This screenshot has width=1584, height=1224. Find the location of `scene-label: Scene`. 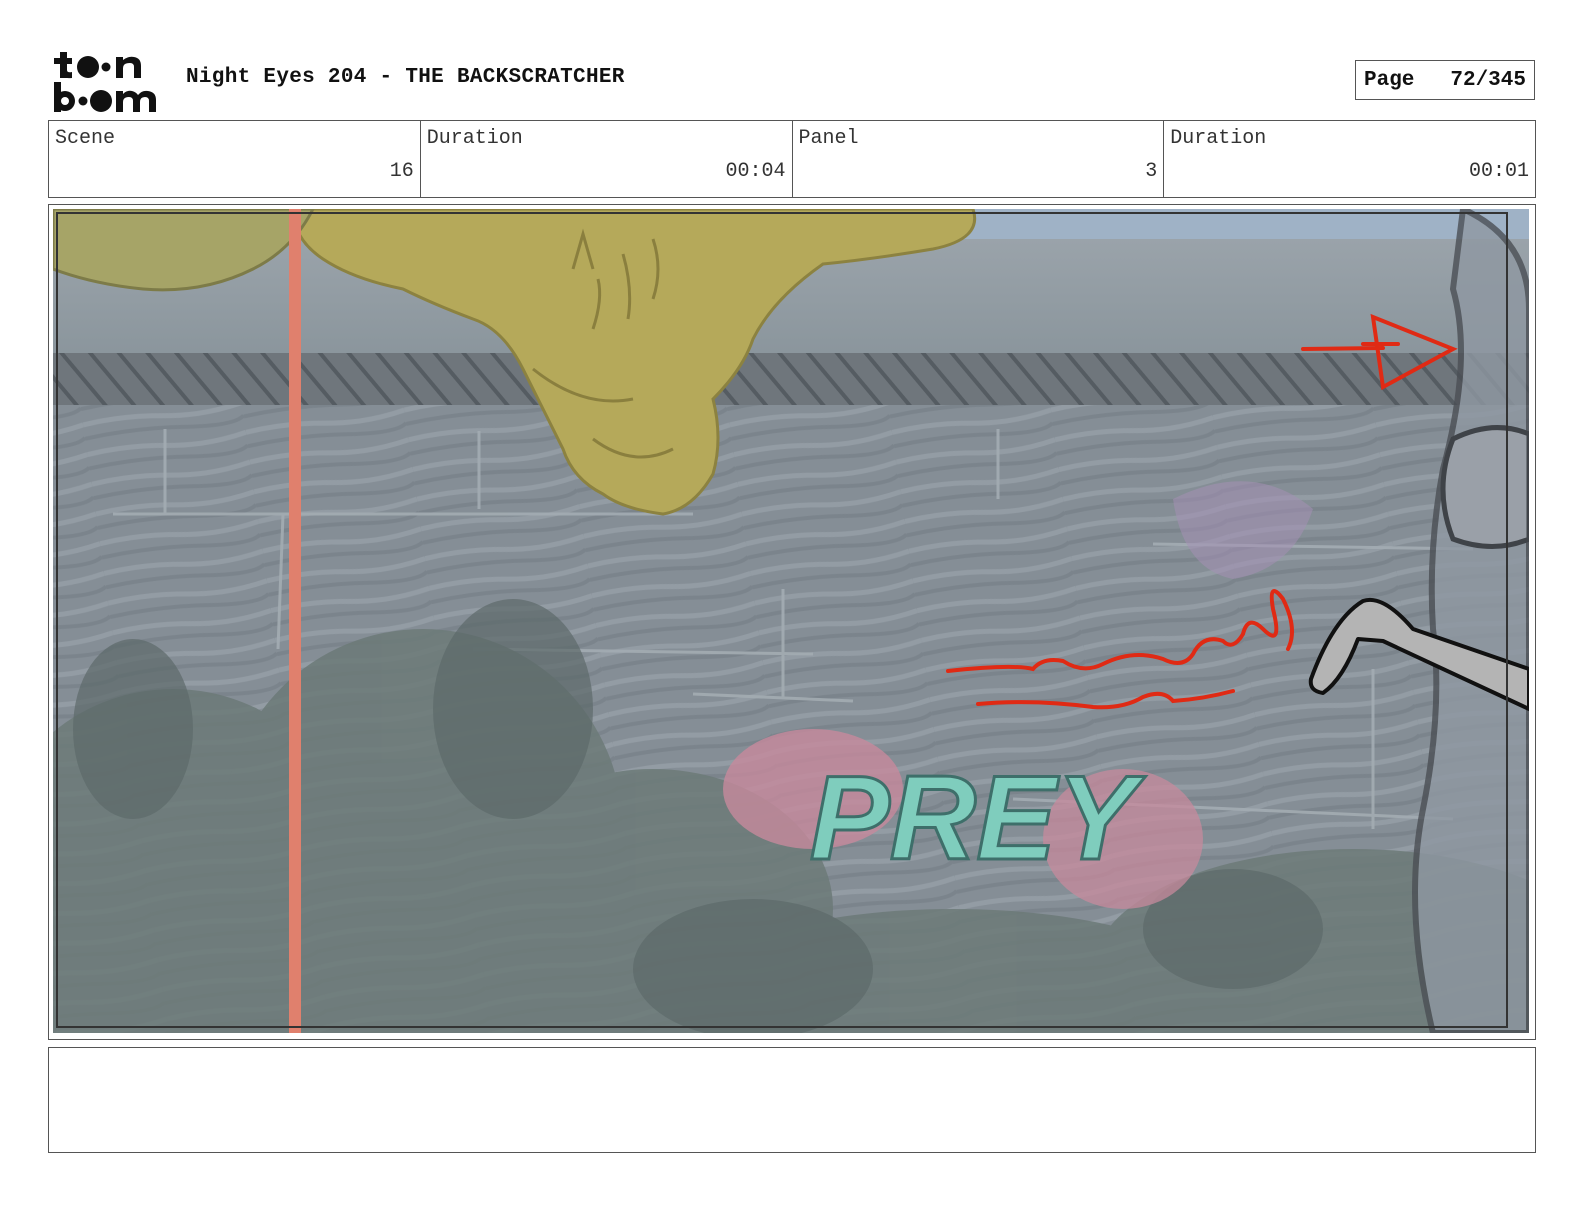

scene-label: Scene is located at coordinates (85, 138).